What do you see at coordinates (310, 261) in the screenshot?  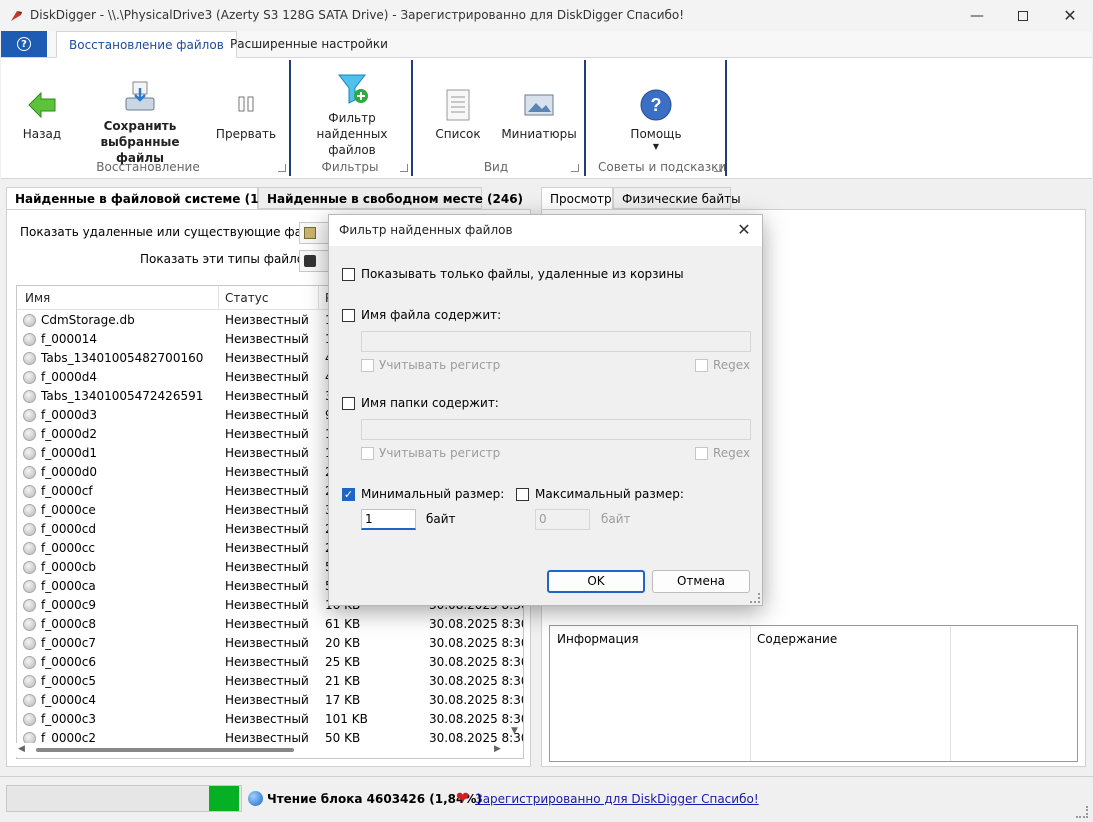 I see `binoculars-icon` at bounding box center [310, 261].